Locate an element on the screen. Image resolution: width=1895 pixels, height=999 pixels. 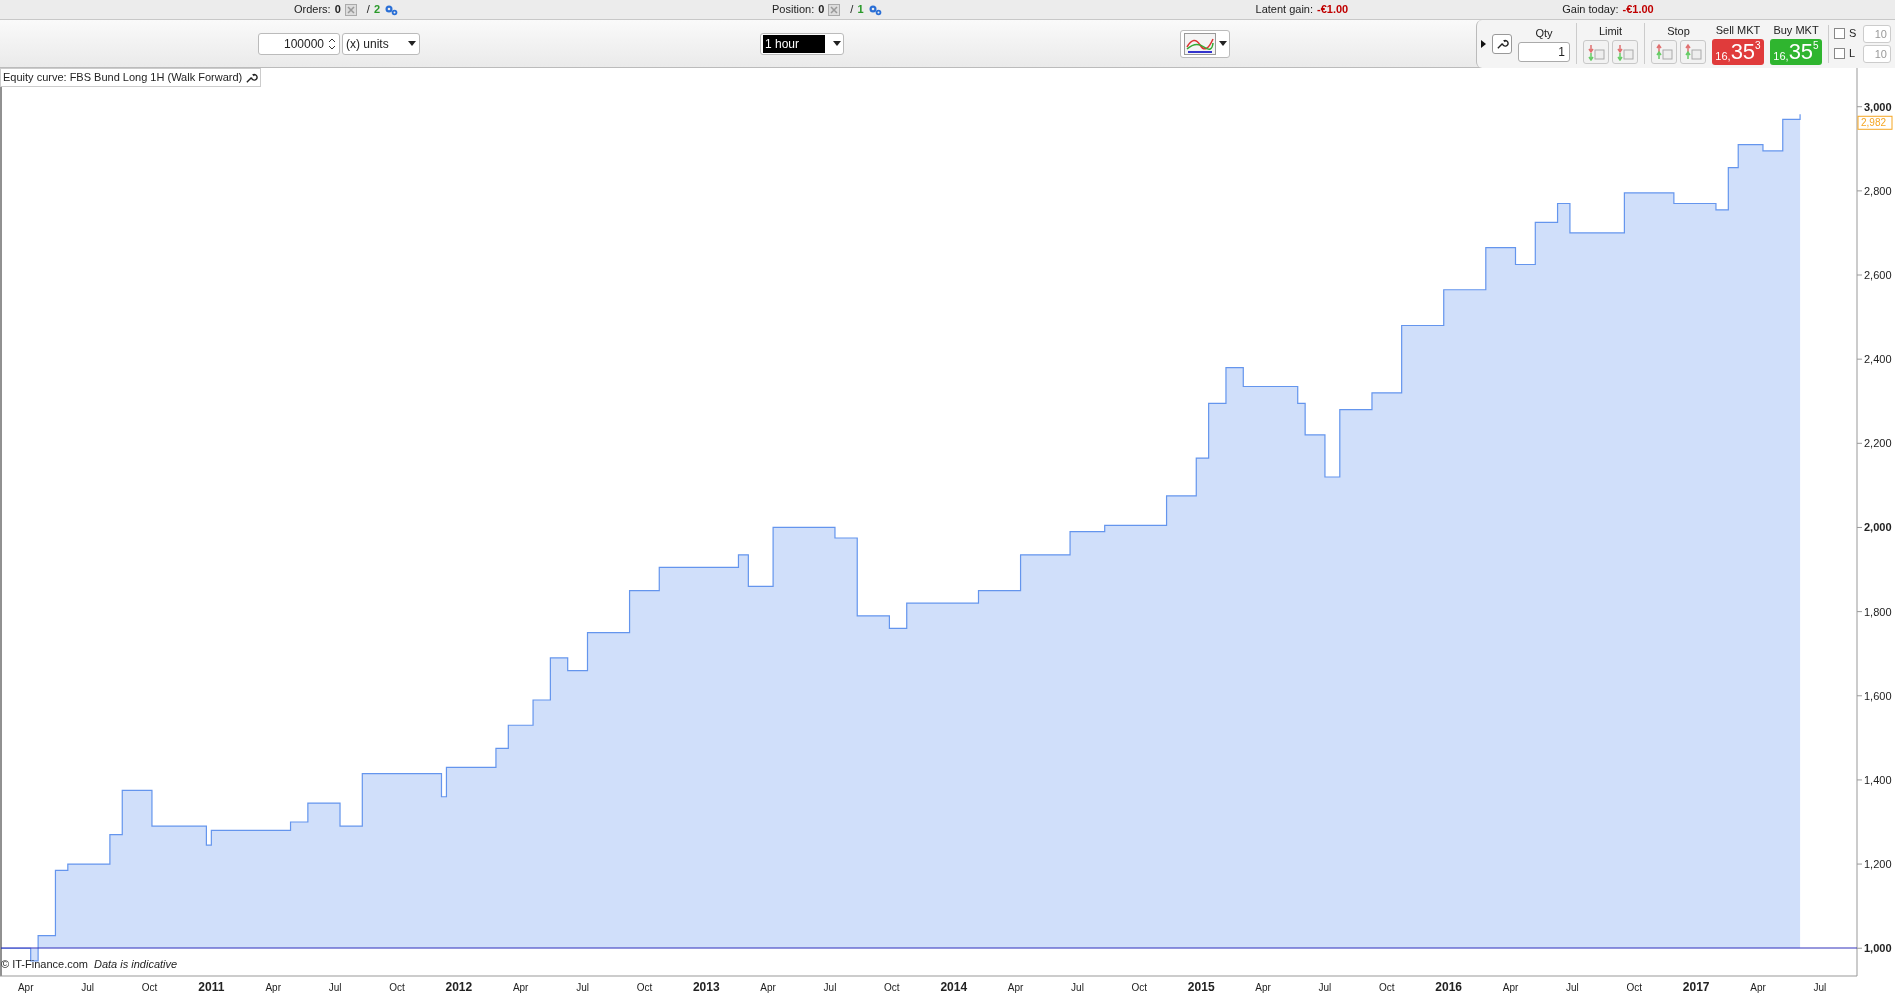
stop-type-label: S is located at coordinates (1853, 34).